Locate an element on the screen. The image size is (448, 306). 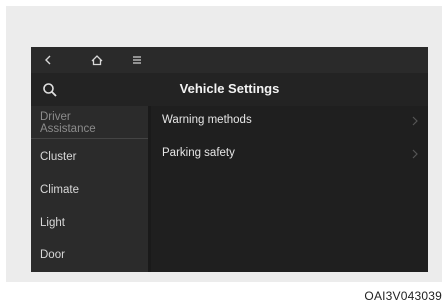
page-title: Vehicle Settings is located at coordinates (229, 88).